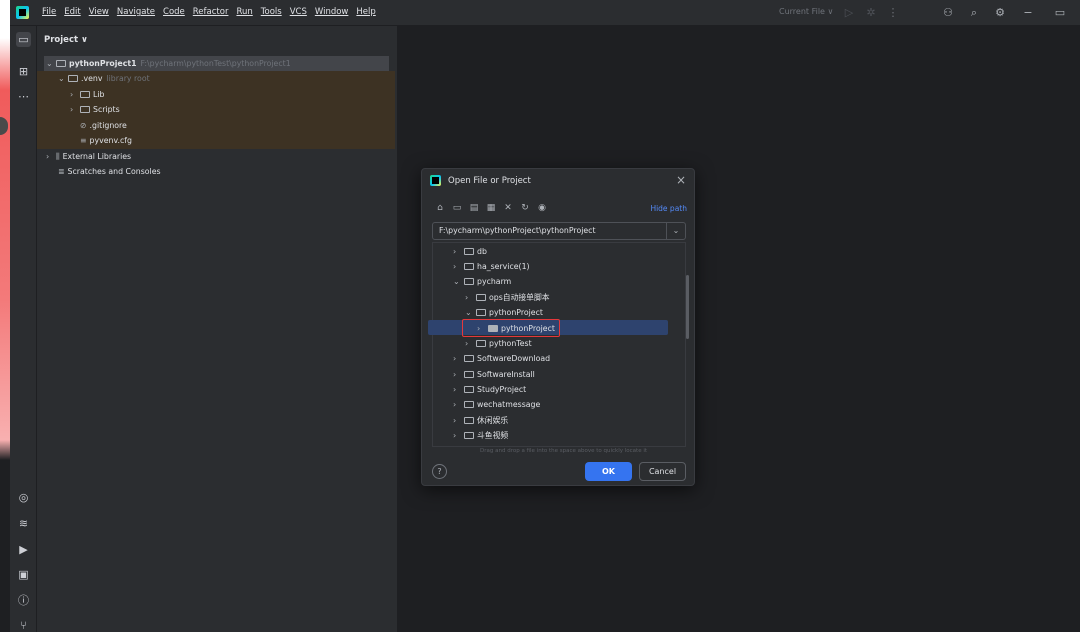  What do you see at coordinates (542, 208) in the screenshot?
I see `show-hidden-icon: ◉` at bounding box center [542, 208].